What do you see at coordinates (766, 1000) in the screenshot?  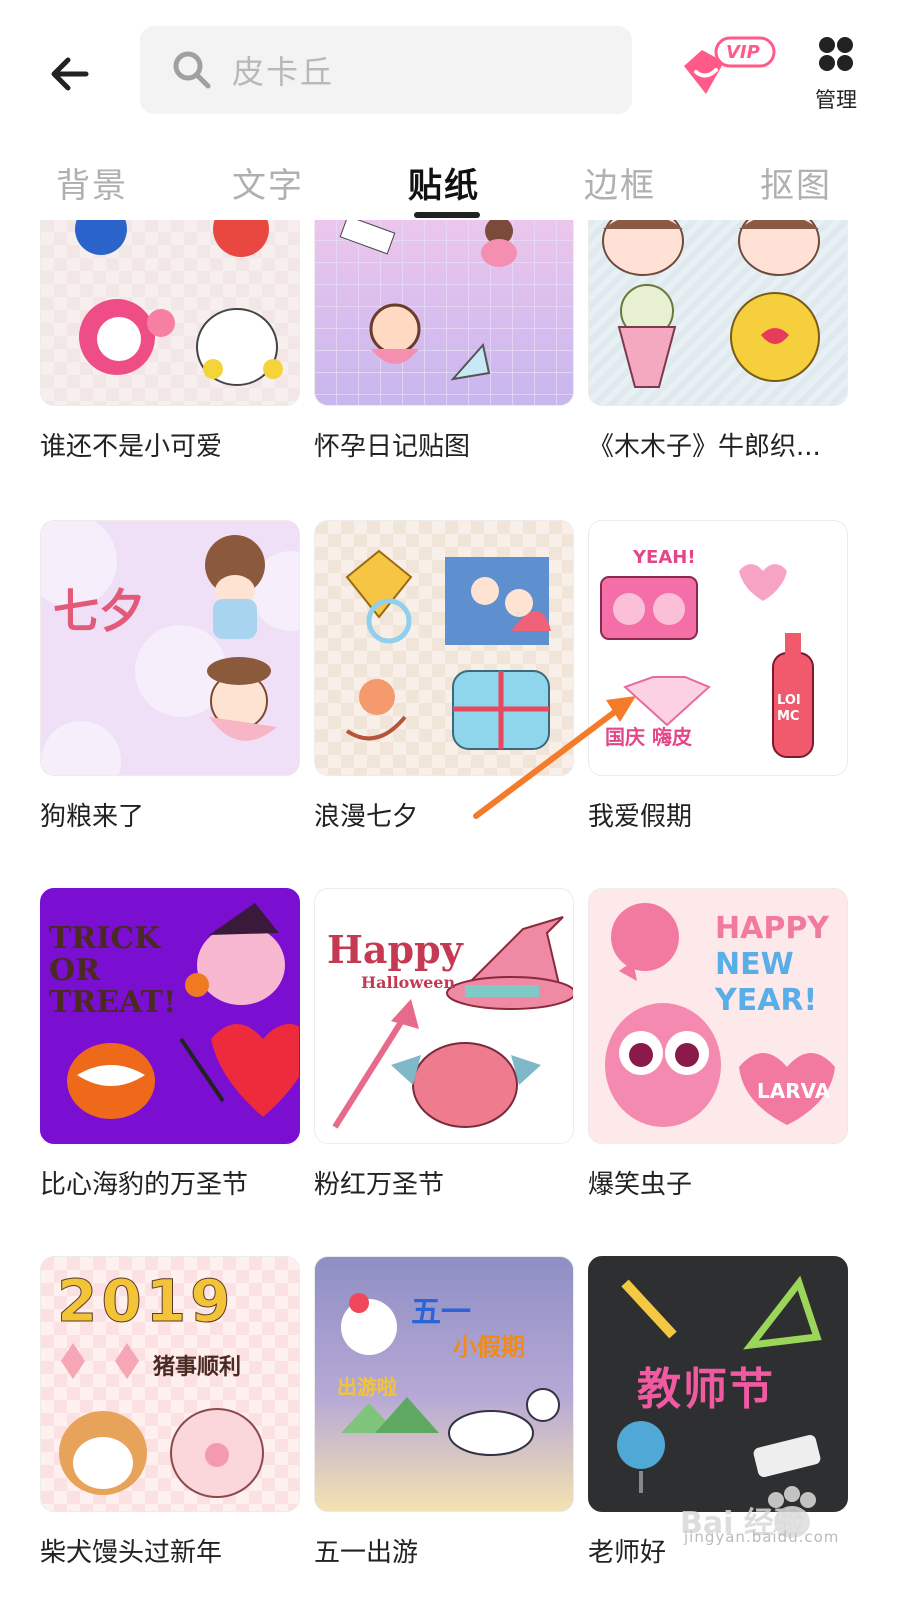 I see `sticker-thumb-text: YEAR!` at bounding box center [766, 1000].